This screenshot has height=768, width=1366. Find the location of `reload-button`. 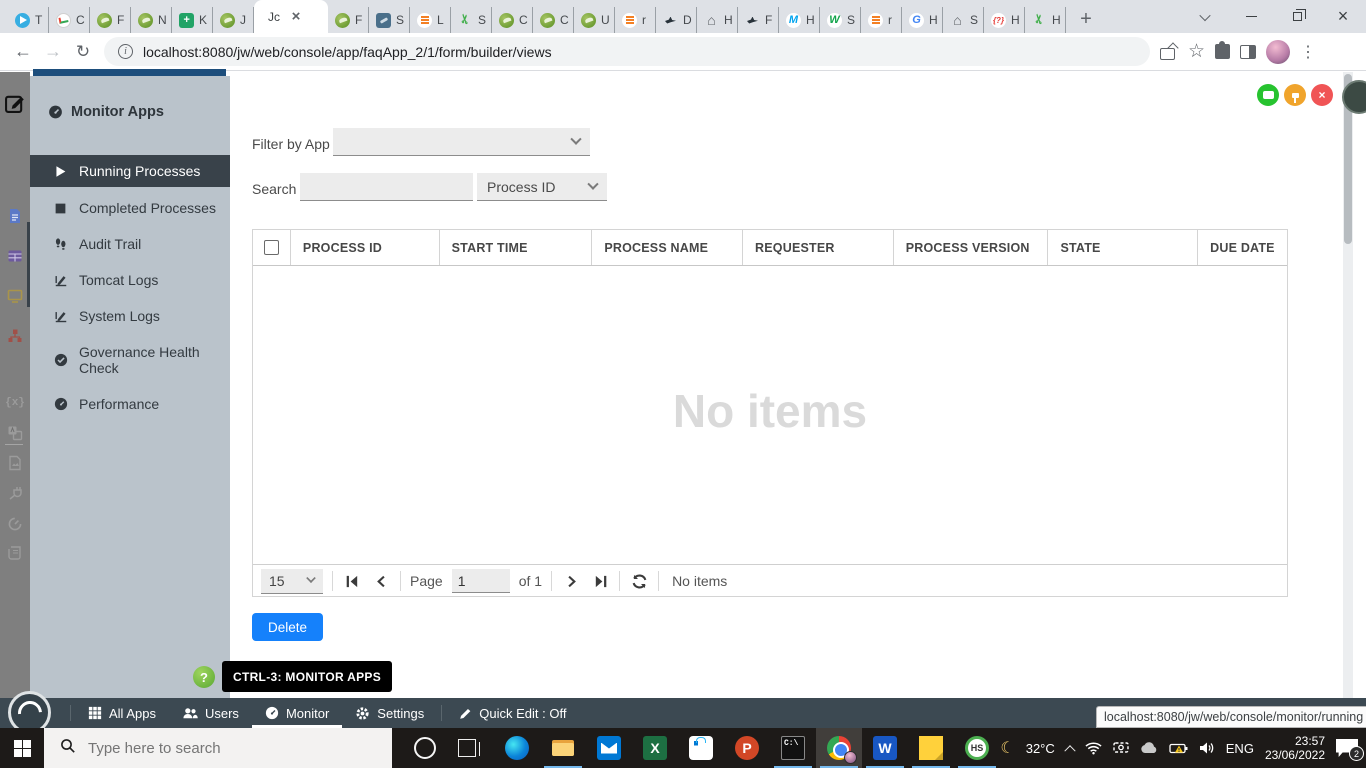

reload-button is located at coordinates (83, 52).